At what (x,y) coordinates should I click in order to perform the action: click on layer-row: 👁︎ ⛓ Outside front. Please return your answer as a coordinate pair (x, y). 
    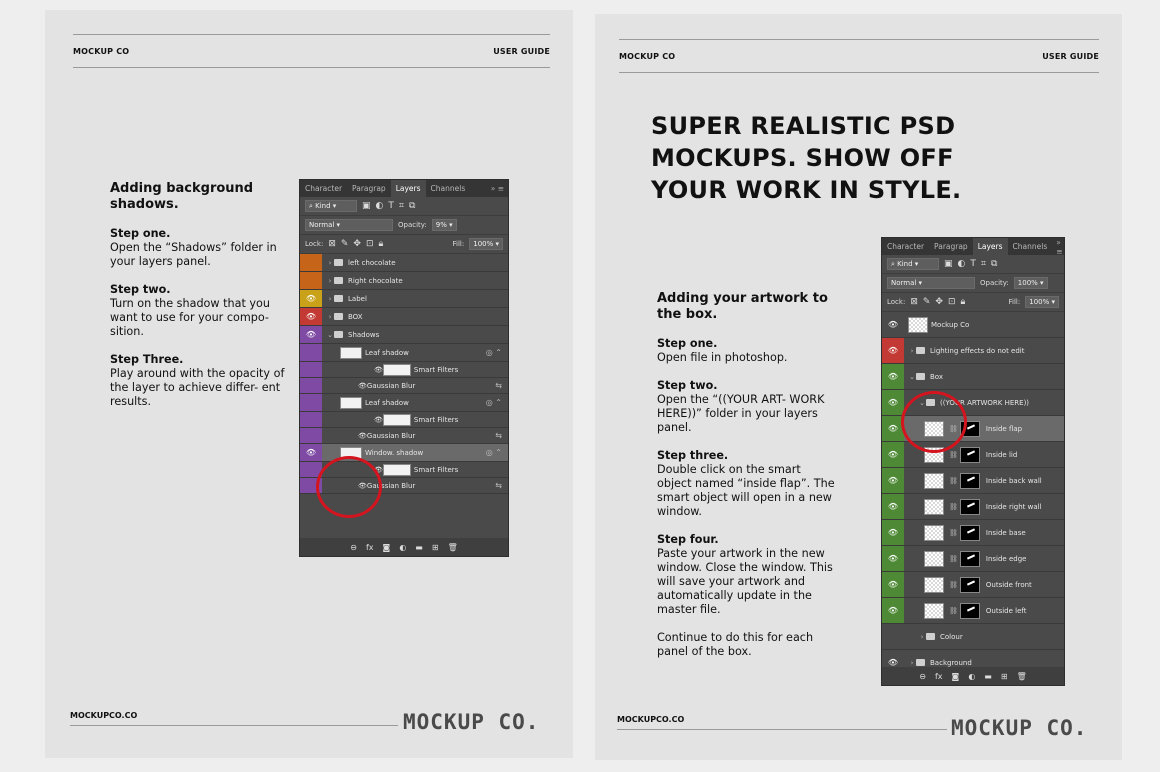
    Looking at the image, I should click on (973, 585).